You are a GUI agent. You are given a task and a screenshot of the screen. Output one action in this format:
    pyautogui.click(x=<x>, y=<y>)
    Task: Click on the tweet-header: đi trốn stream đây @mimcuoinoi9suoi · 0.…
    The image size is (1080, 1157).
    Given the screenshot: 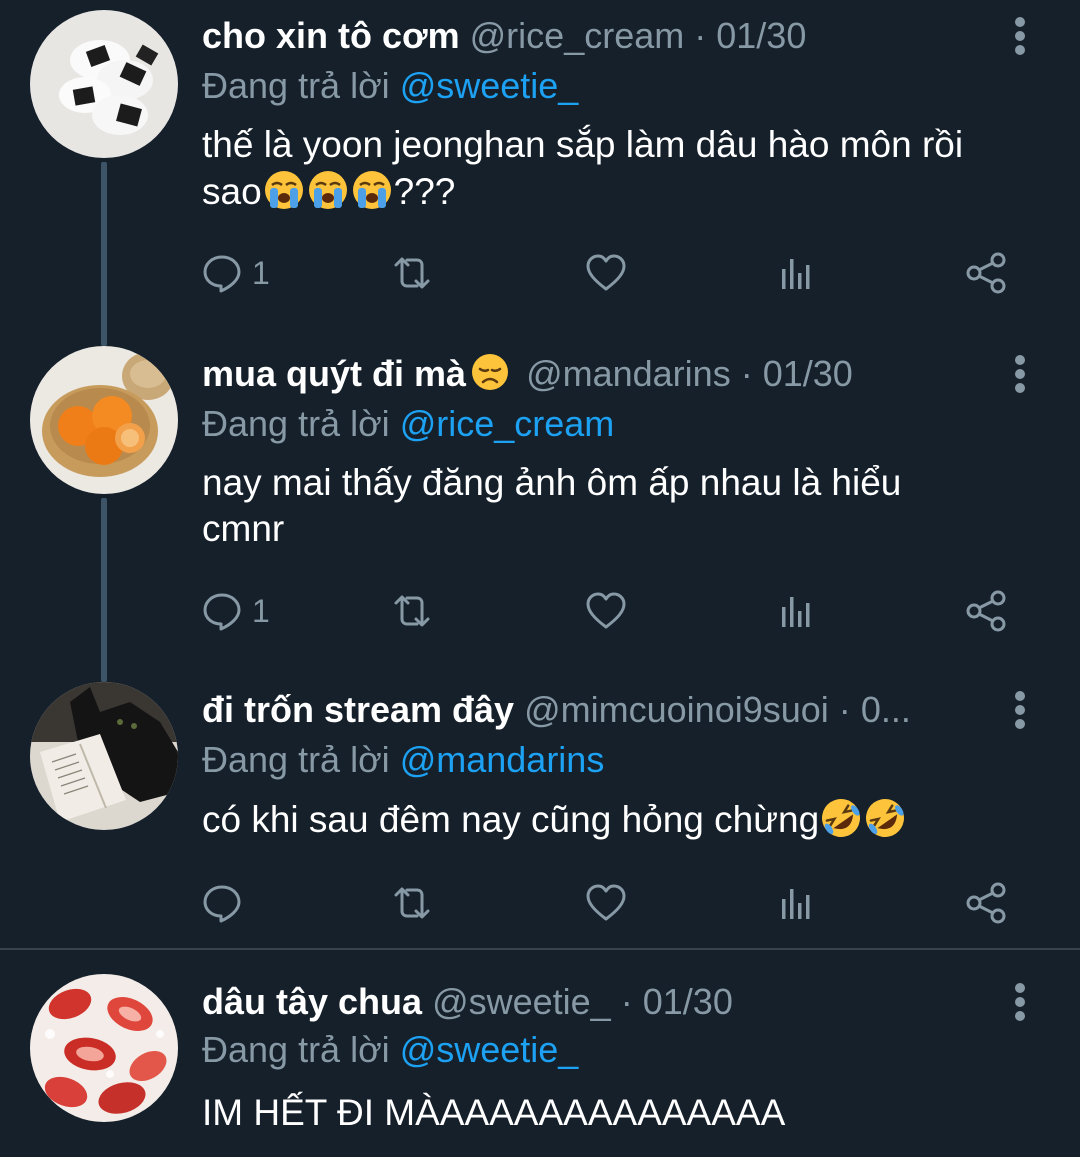 What is the action you would take?
    pyautogui.click(x=597, y=710)
    